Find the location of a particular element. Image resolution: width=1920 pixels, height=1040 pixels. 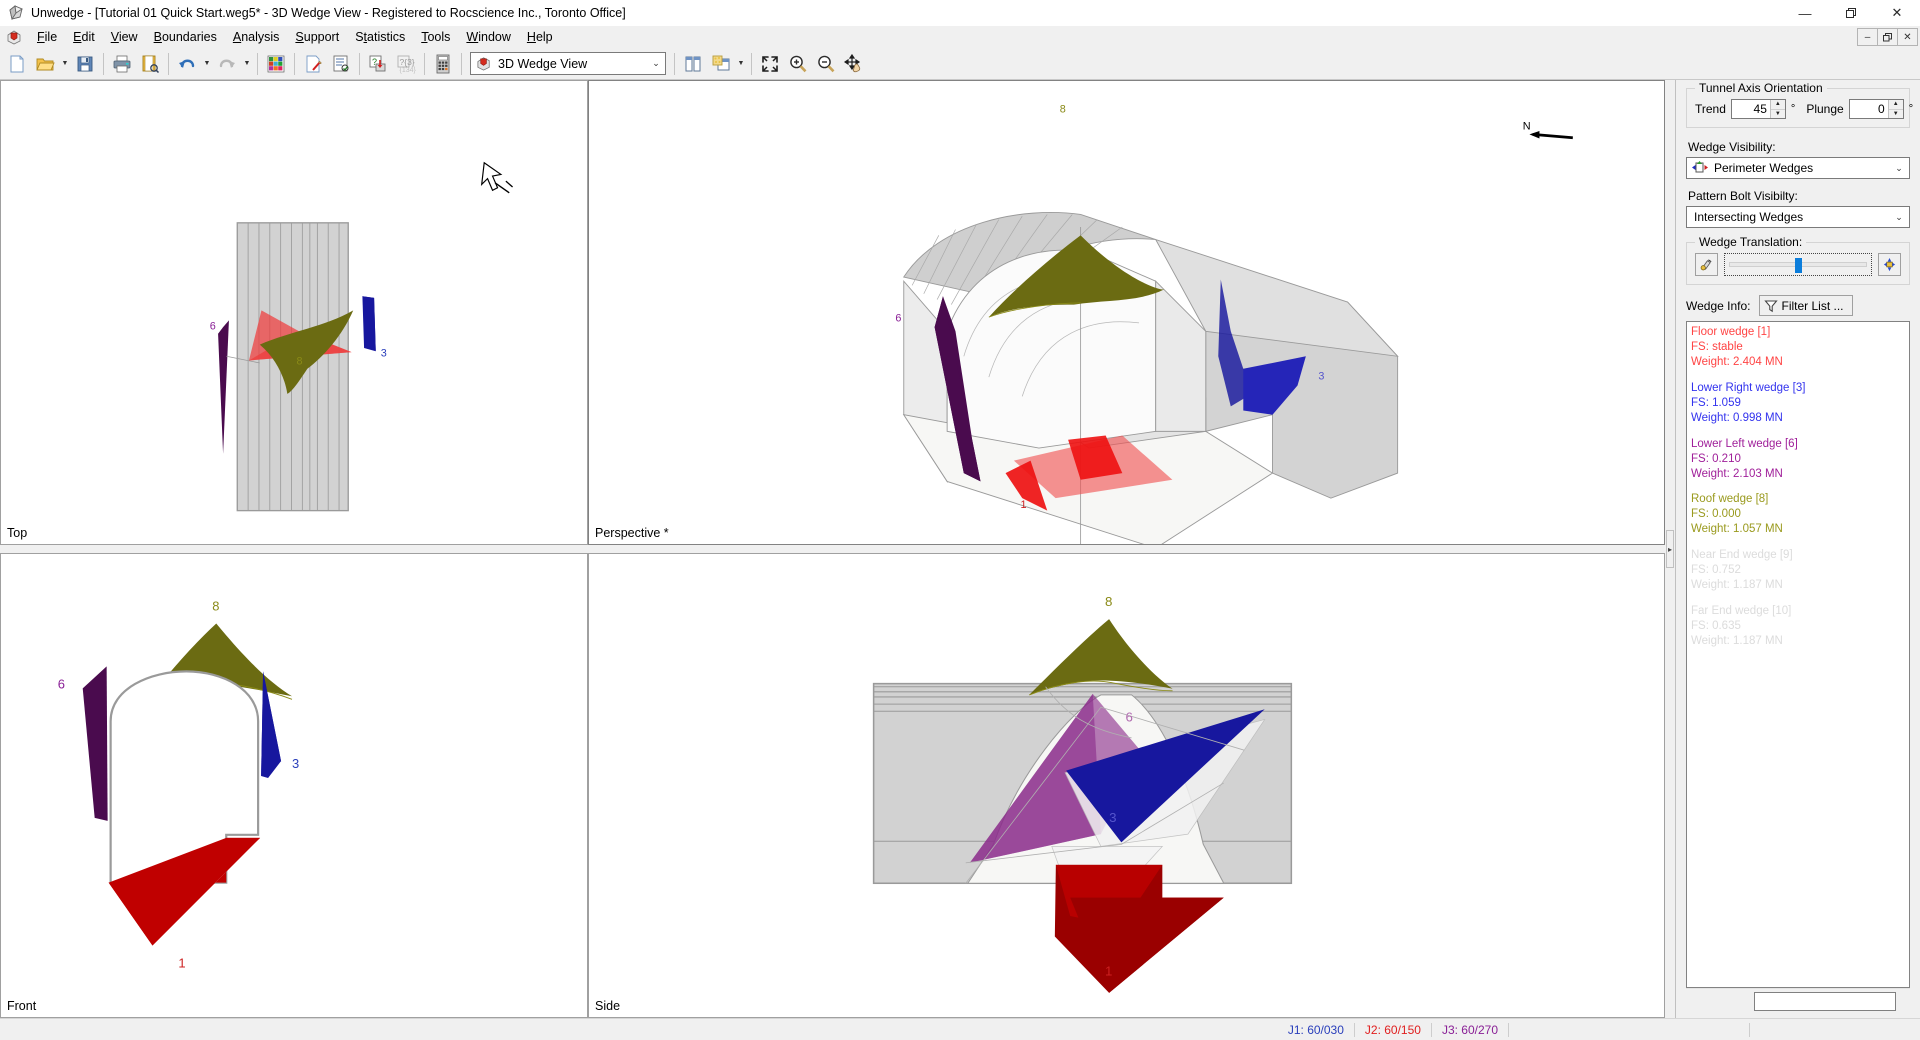

svg-text: 8 is located at coordinates (1108, 601).